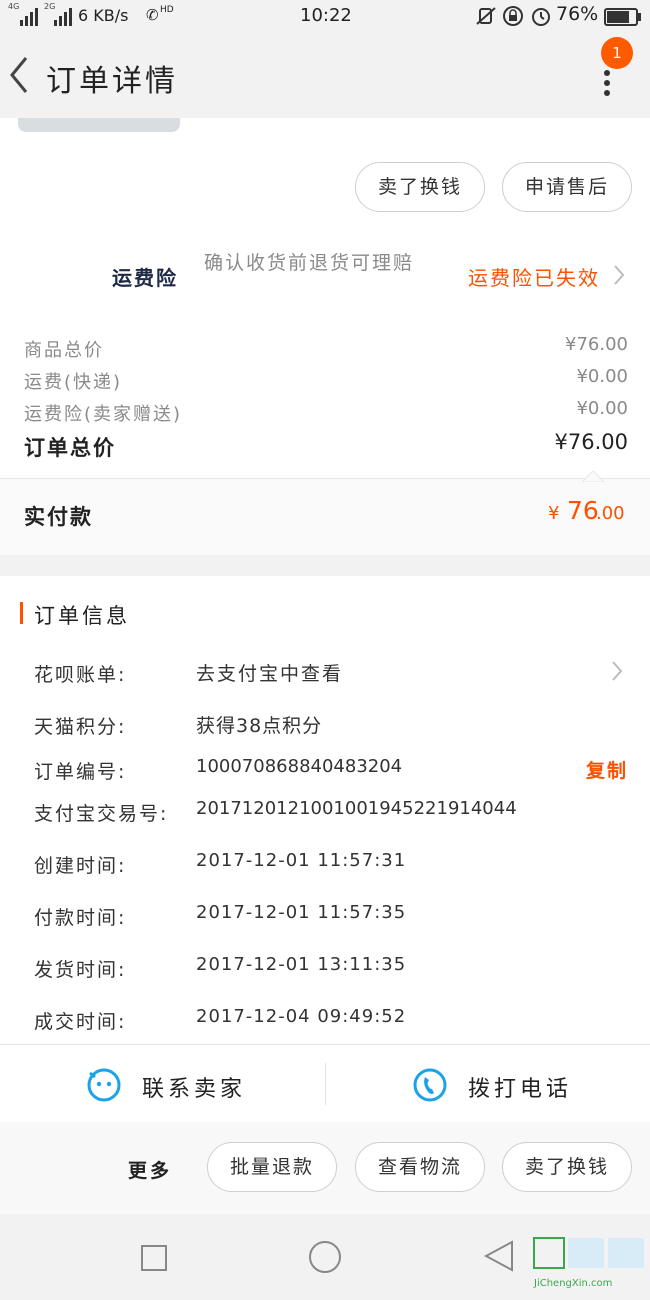  I want to click on chat-bubble-icon, so click(104, 1087).